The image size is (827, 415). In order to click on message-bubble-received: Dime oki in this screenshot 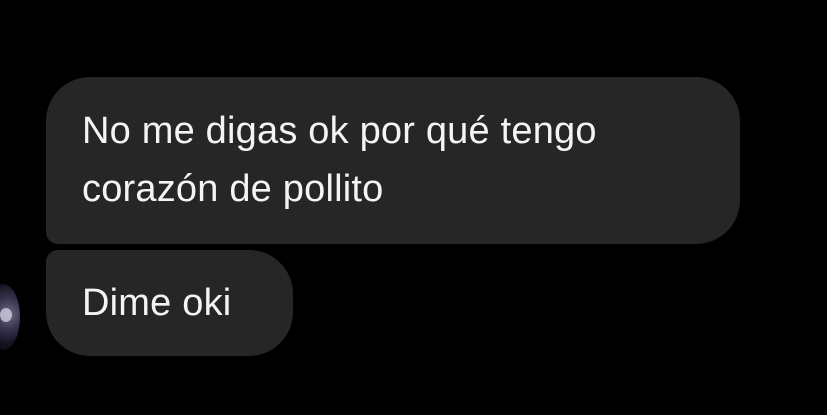, I will do `click(169, 303)`.